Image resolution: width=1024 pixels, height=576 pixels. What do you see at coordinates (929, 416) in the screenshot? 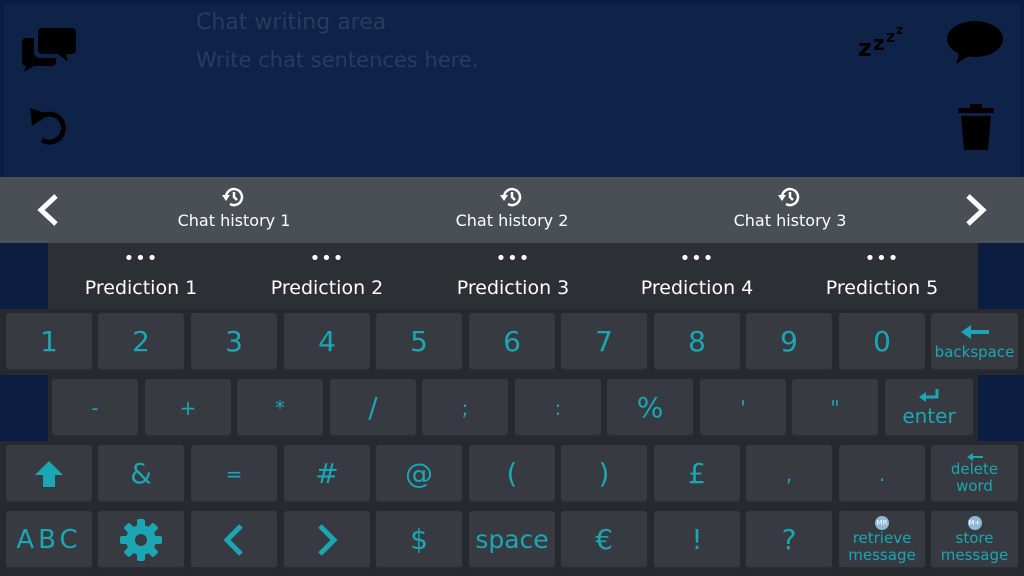
I see `enter-label: enter` at bounding box center [929, 416].